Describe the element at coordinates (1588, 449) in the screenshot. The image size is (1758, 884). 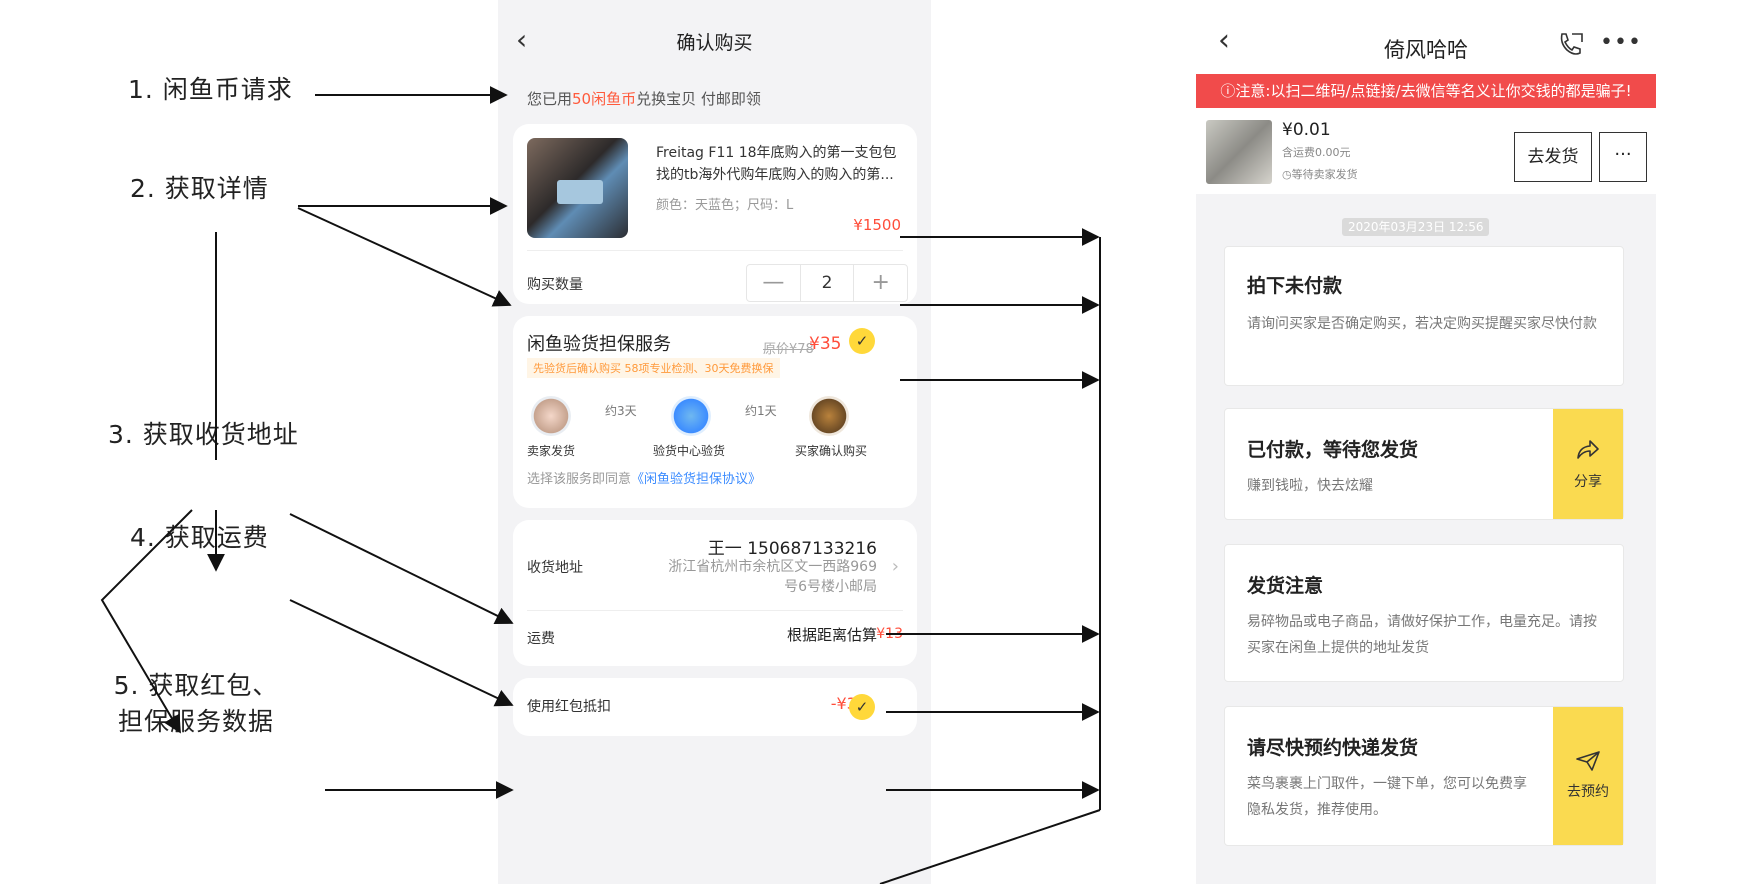
I see `share-icon` at that location.